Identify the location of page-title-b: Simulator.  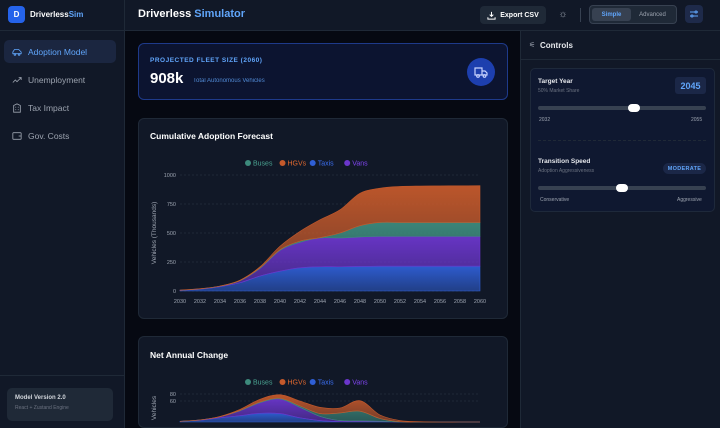
(220, 14).